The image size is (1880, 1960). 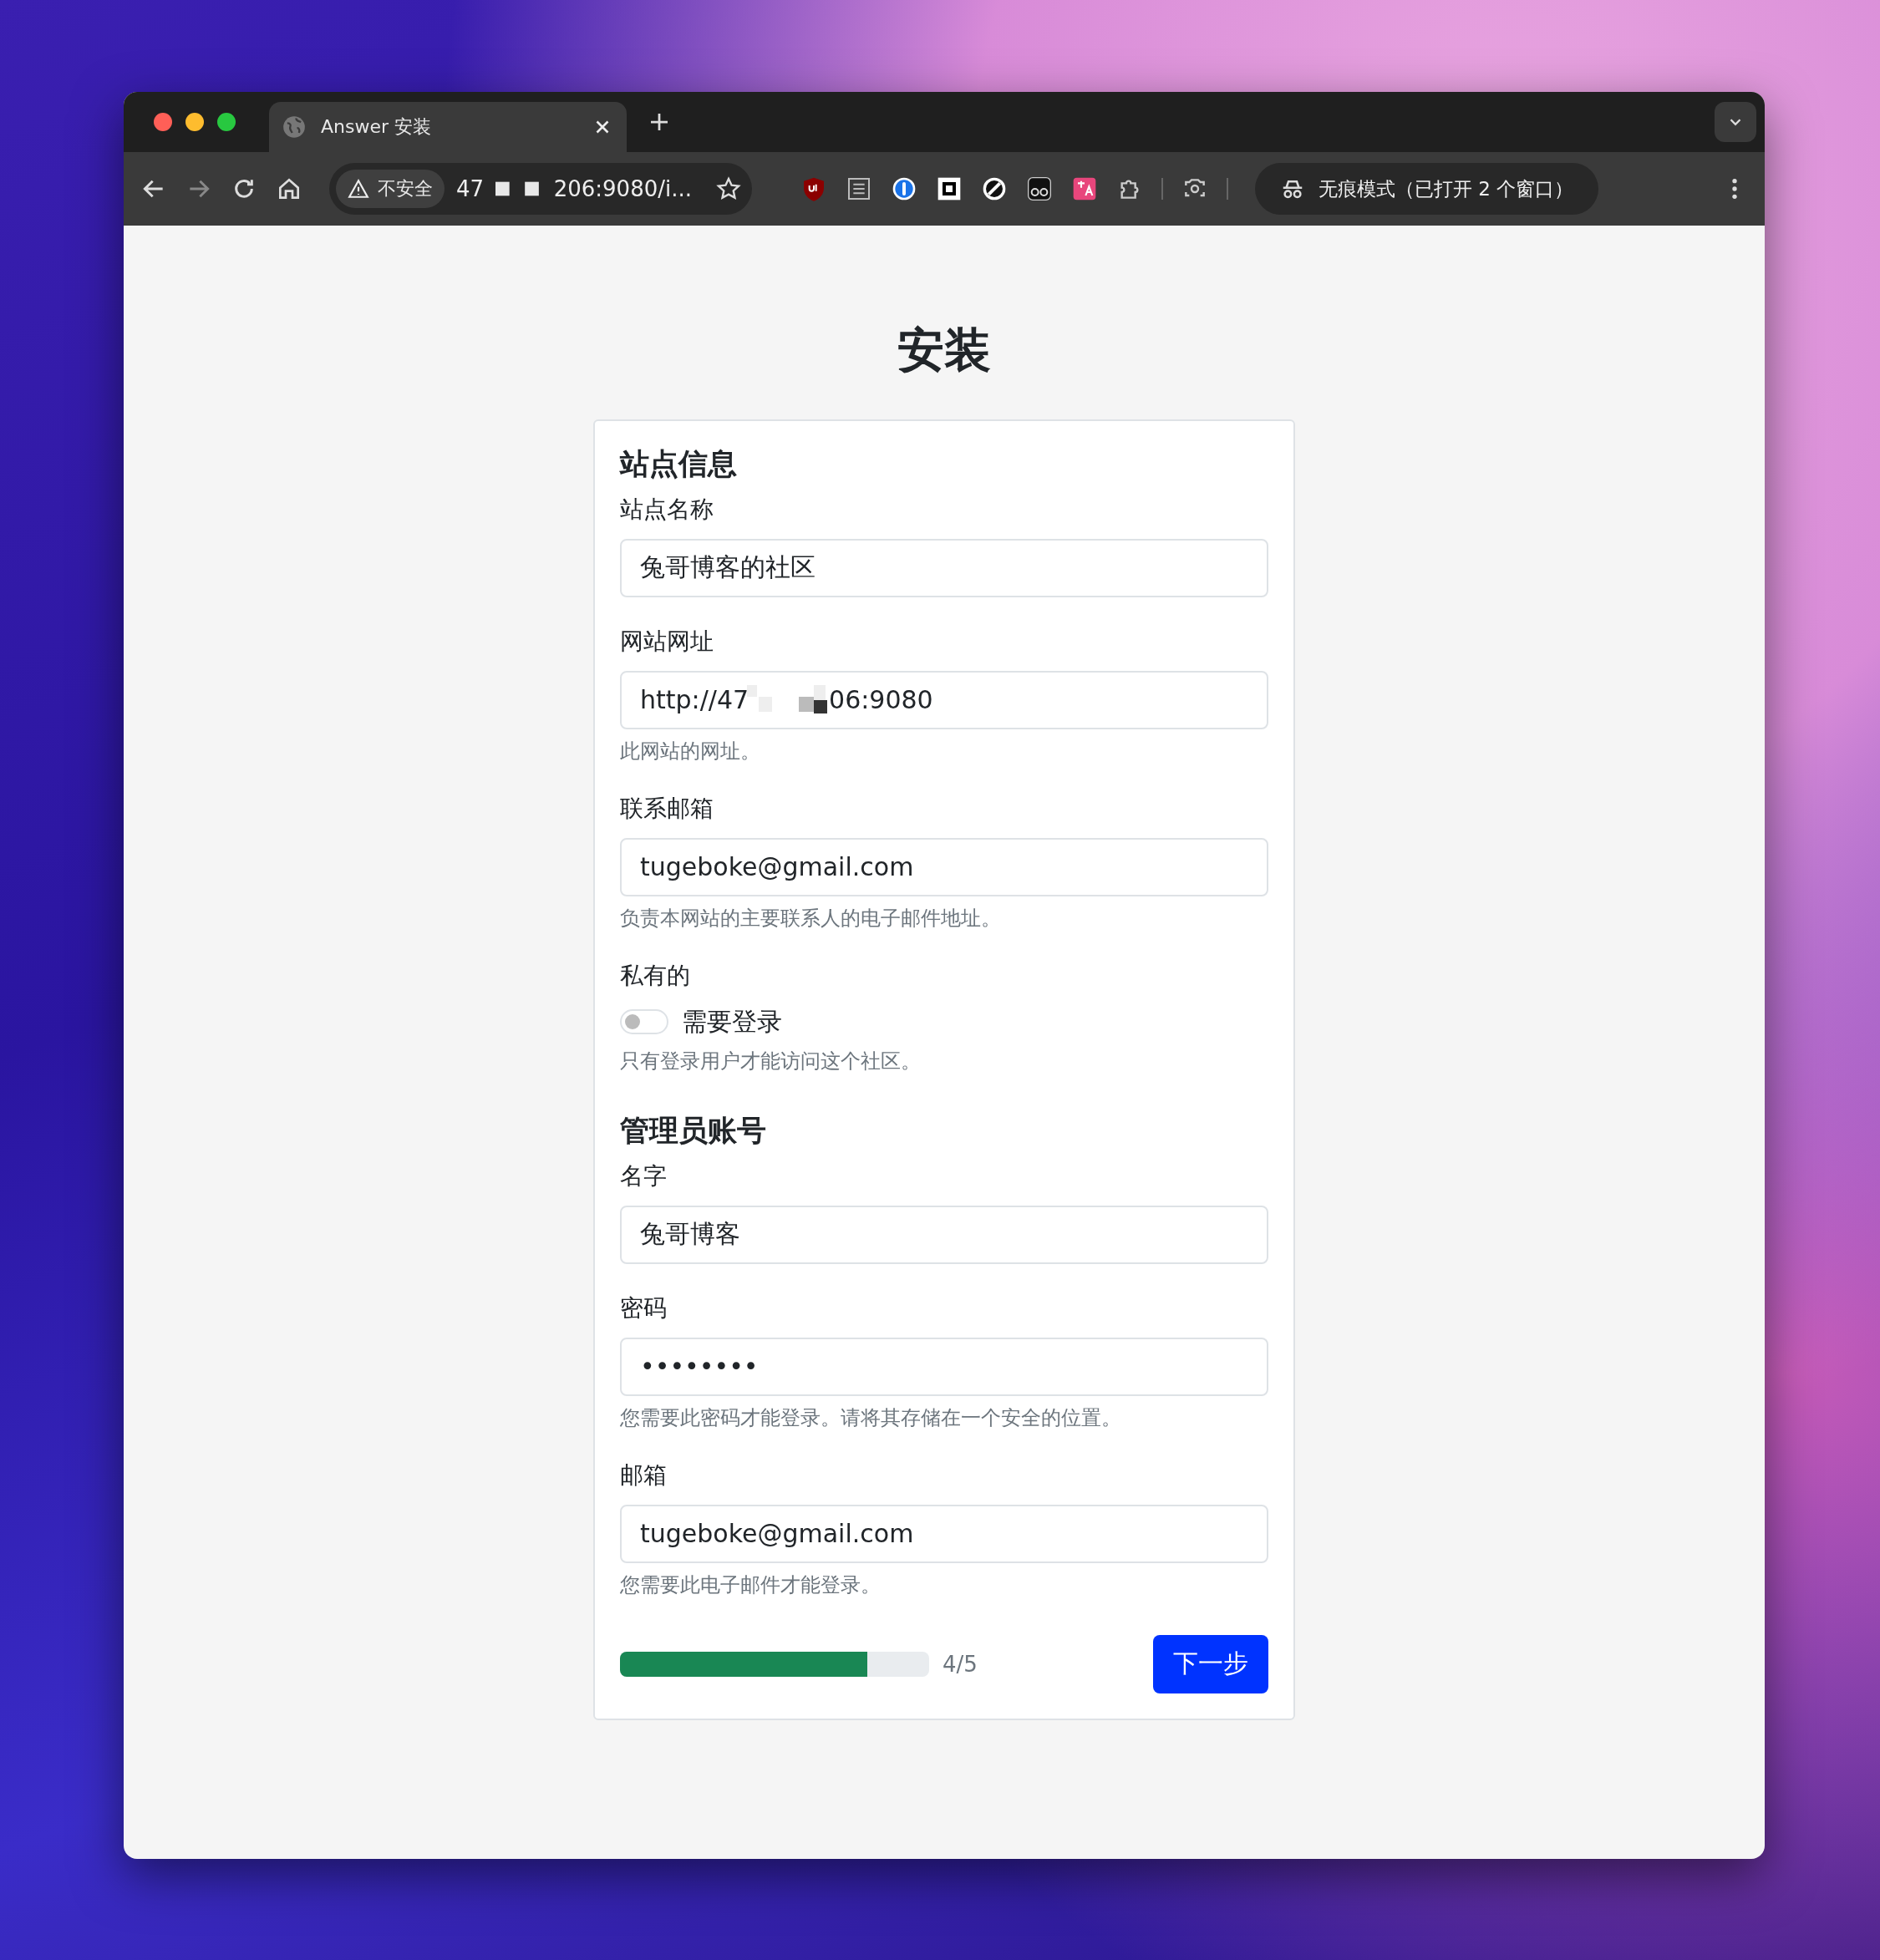 I want to click on glasses-icon, so click(x=1039, y=188).